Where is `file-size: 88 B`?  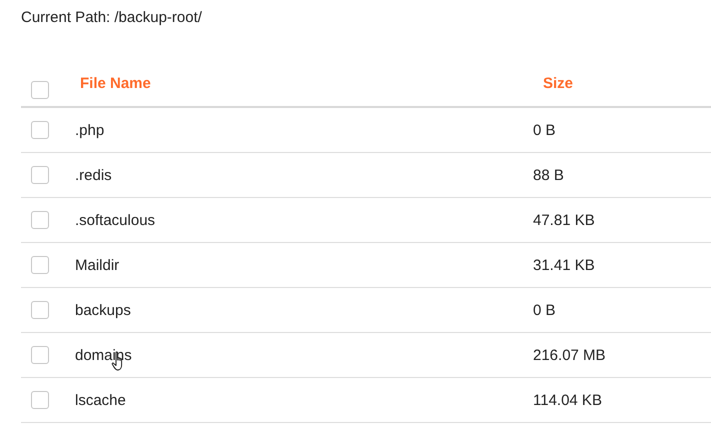 file-size: 88 B is located at coordinates (548, 175).